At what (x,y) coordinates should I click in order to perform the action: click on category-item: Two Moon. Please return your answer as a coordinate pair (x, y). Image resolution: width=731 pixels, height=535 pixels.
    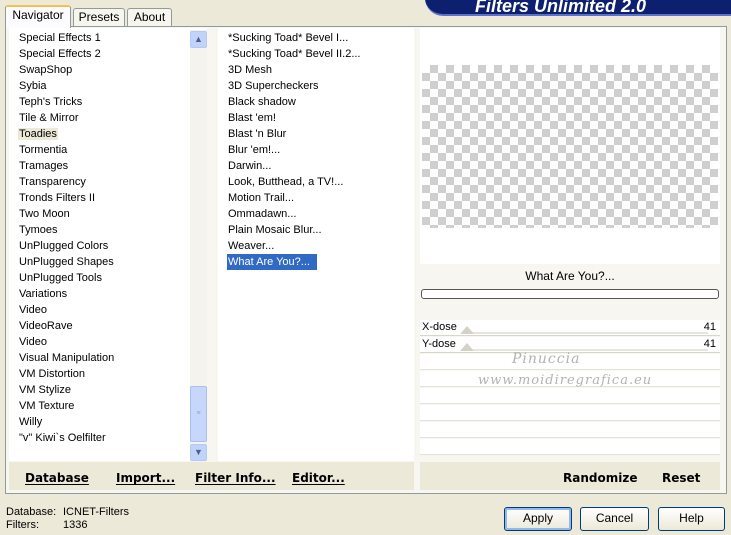
    Looking at the image, I should click on (40, 214).